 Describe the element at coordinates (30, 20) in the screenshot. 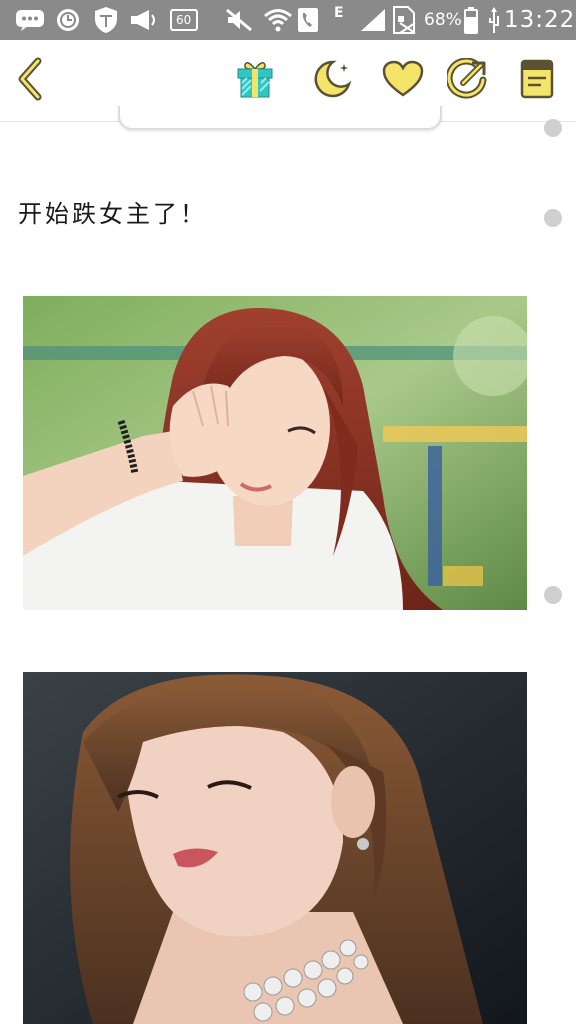

I see `chat-bubble-icon` at that location.